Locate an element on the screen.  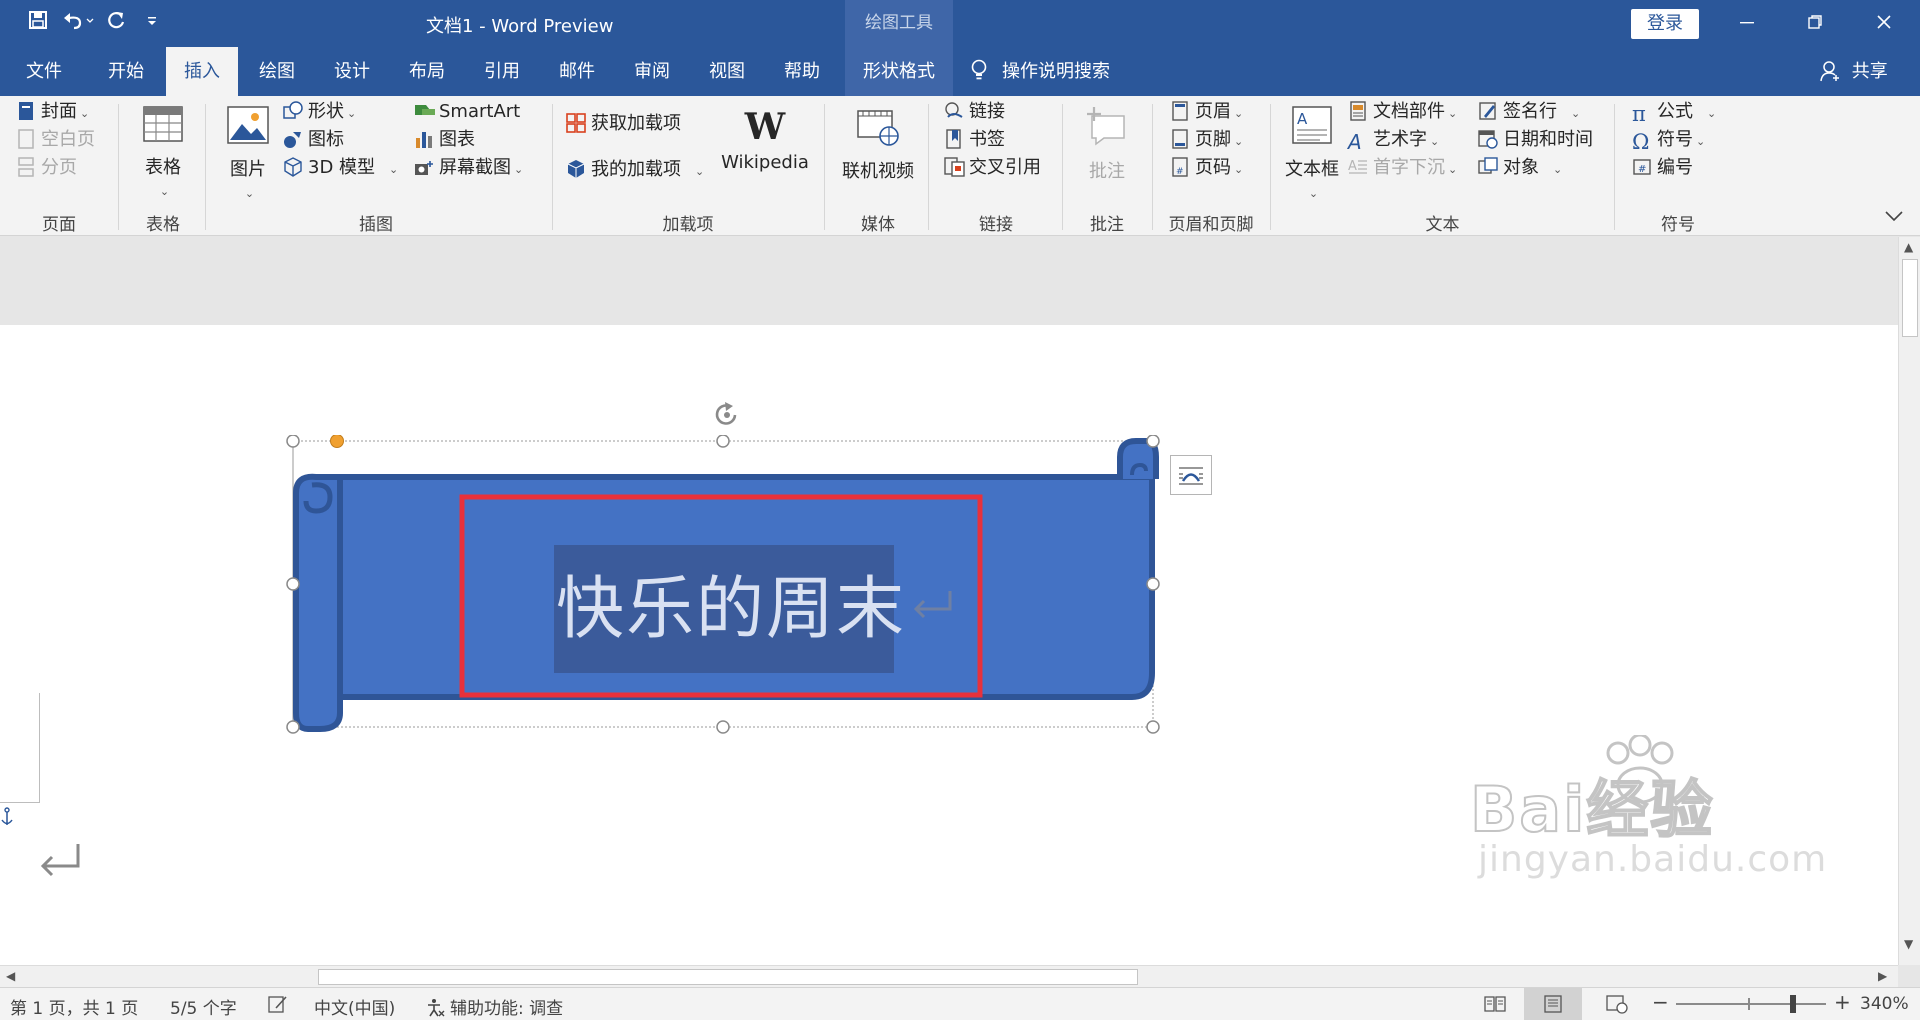
wordart-button: A 艺术字 ⌄ is located at coordinates (1393, 141).